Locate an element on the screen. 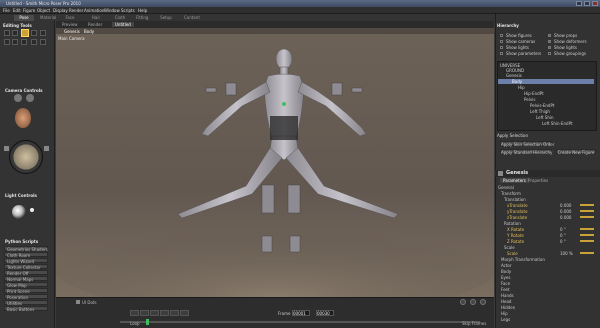 The width and height of the screenshot is (600, 328). tree-item-left-thigh: Left Thigh is located at coordinates (546, 111).